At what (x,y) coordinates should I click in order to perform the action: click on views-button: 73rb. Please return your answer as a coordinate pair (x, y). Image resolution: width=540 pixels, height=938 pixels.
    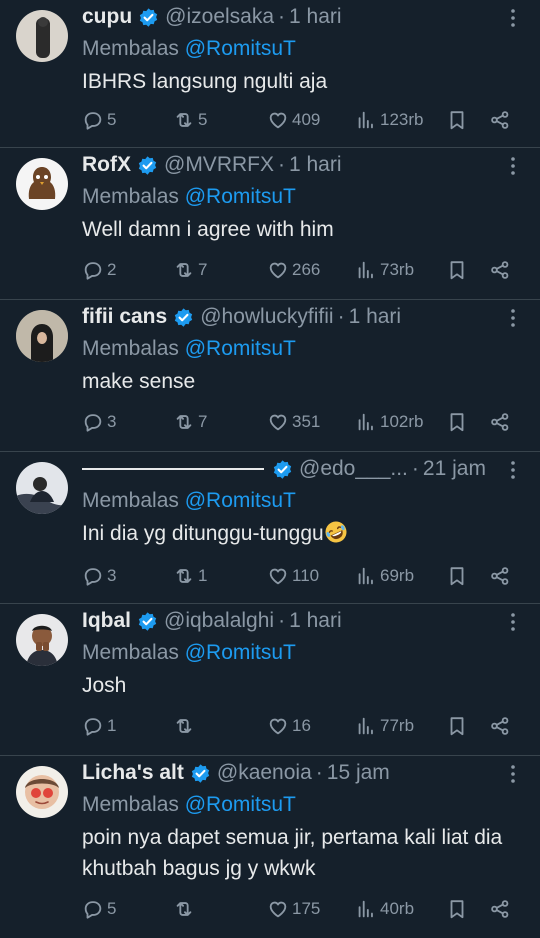
    Looking at the image, I should click on (384, 270).